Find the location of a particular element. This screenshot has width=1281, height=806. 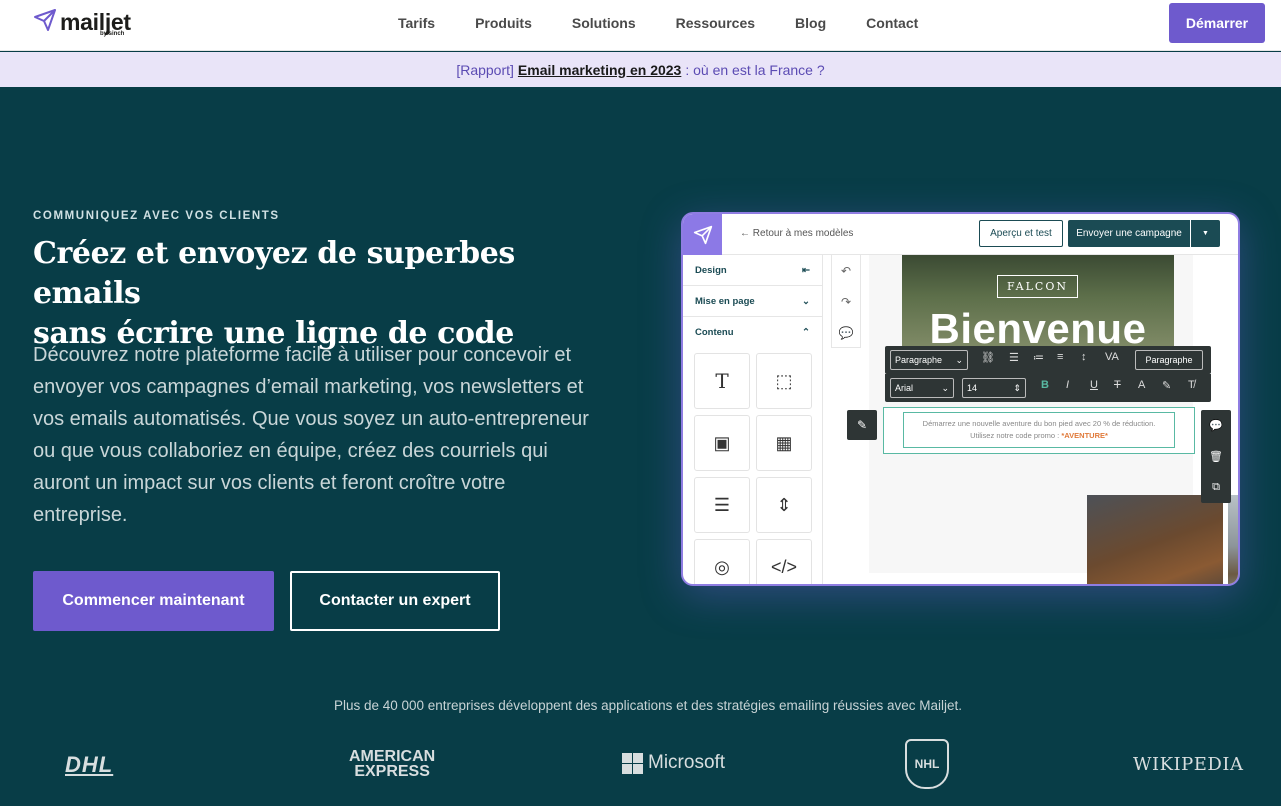

boots-photo is located at coordinates (1155, 539).